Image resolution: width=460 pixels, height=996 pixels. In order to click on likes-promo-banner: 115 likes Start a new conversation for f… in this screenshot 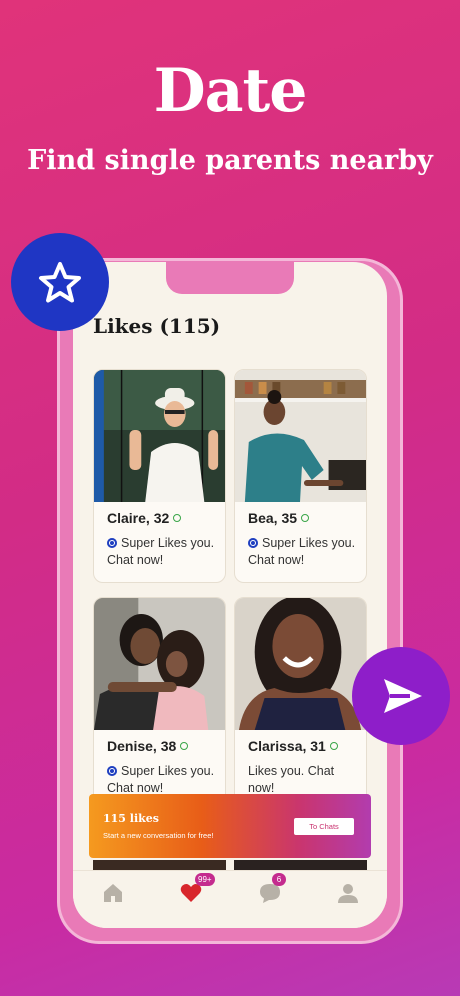, I will do `click(230, 826)`.